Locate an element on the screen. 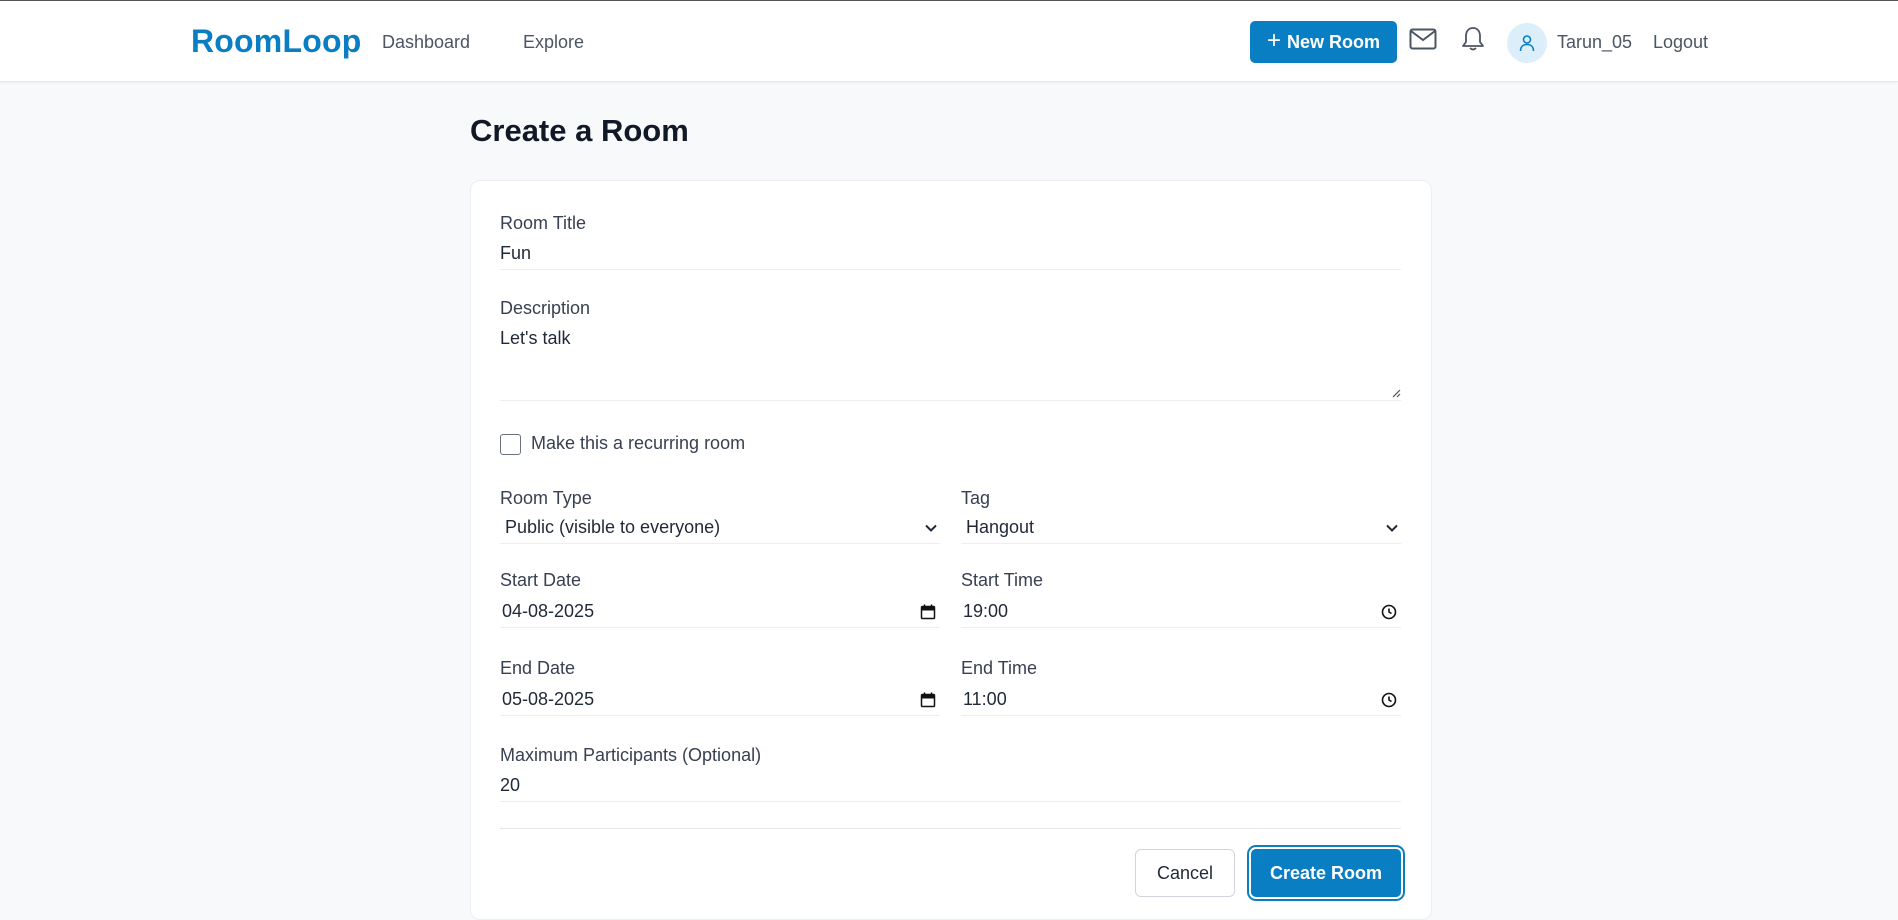  end-date-value: 05-08-2025 is located at coordinates (548, 699).